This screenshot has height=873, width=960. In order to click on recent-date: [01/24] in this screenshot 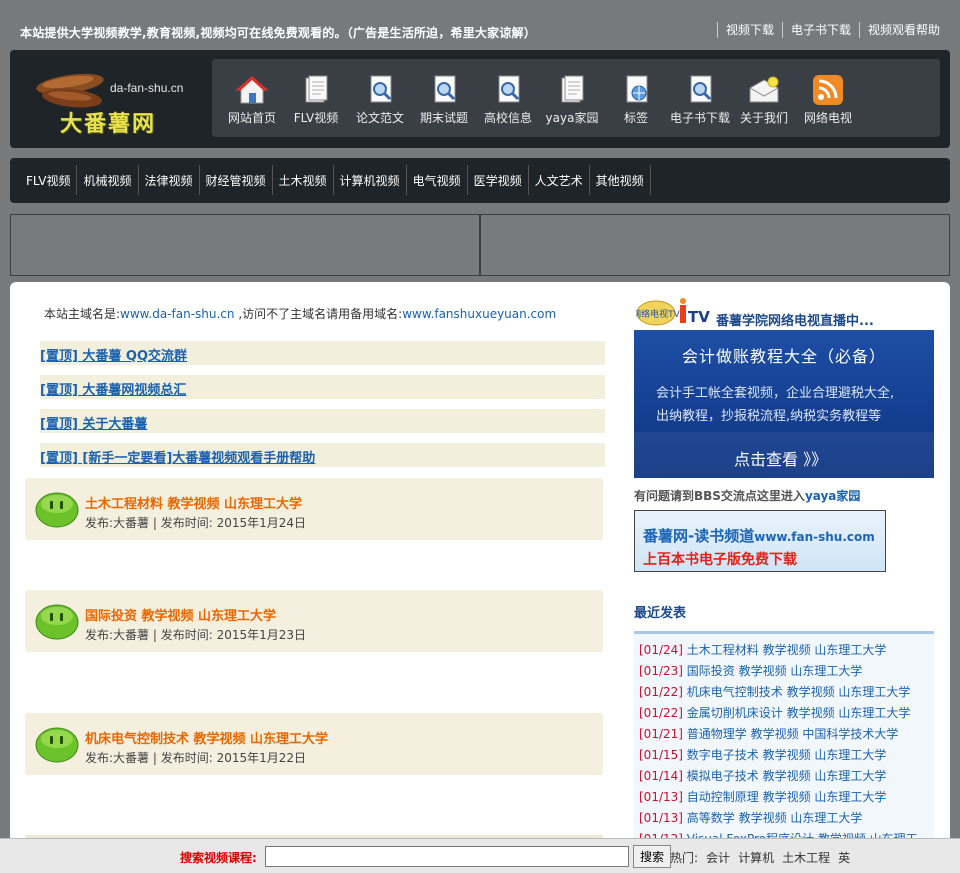, I will do `click(661, 650)`.